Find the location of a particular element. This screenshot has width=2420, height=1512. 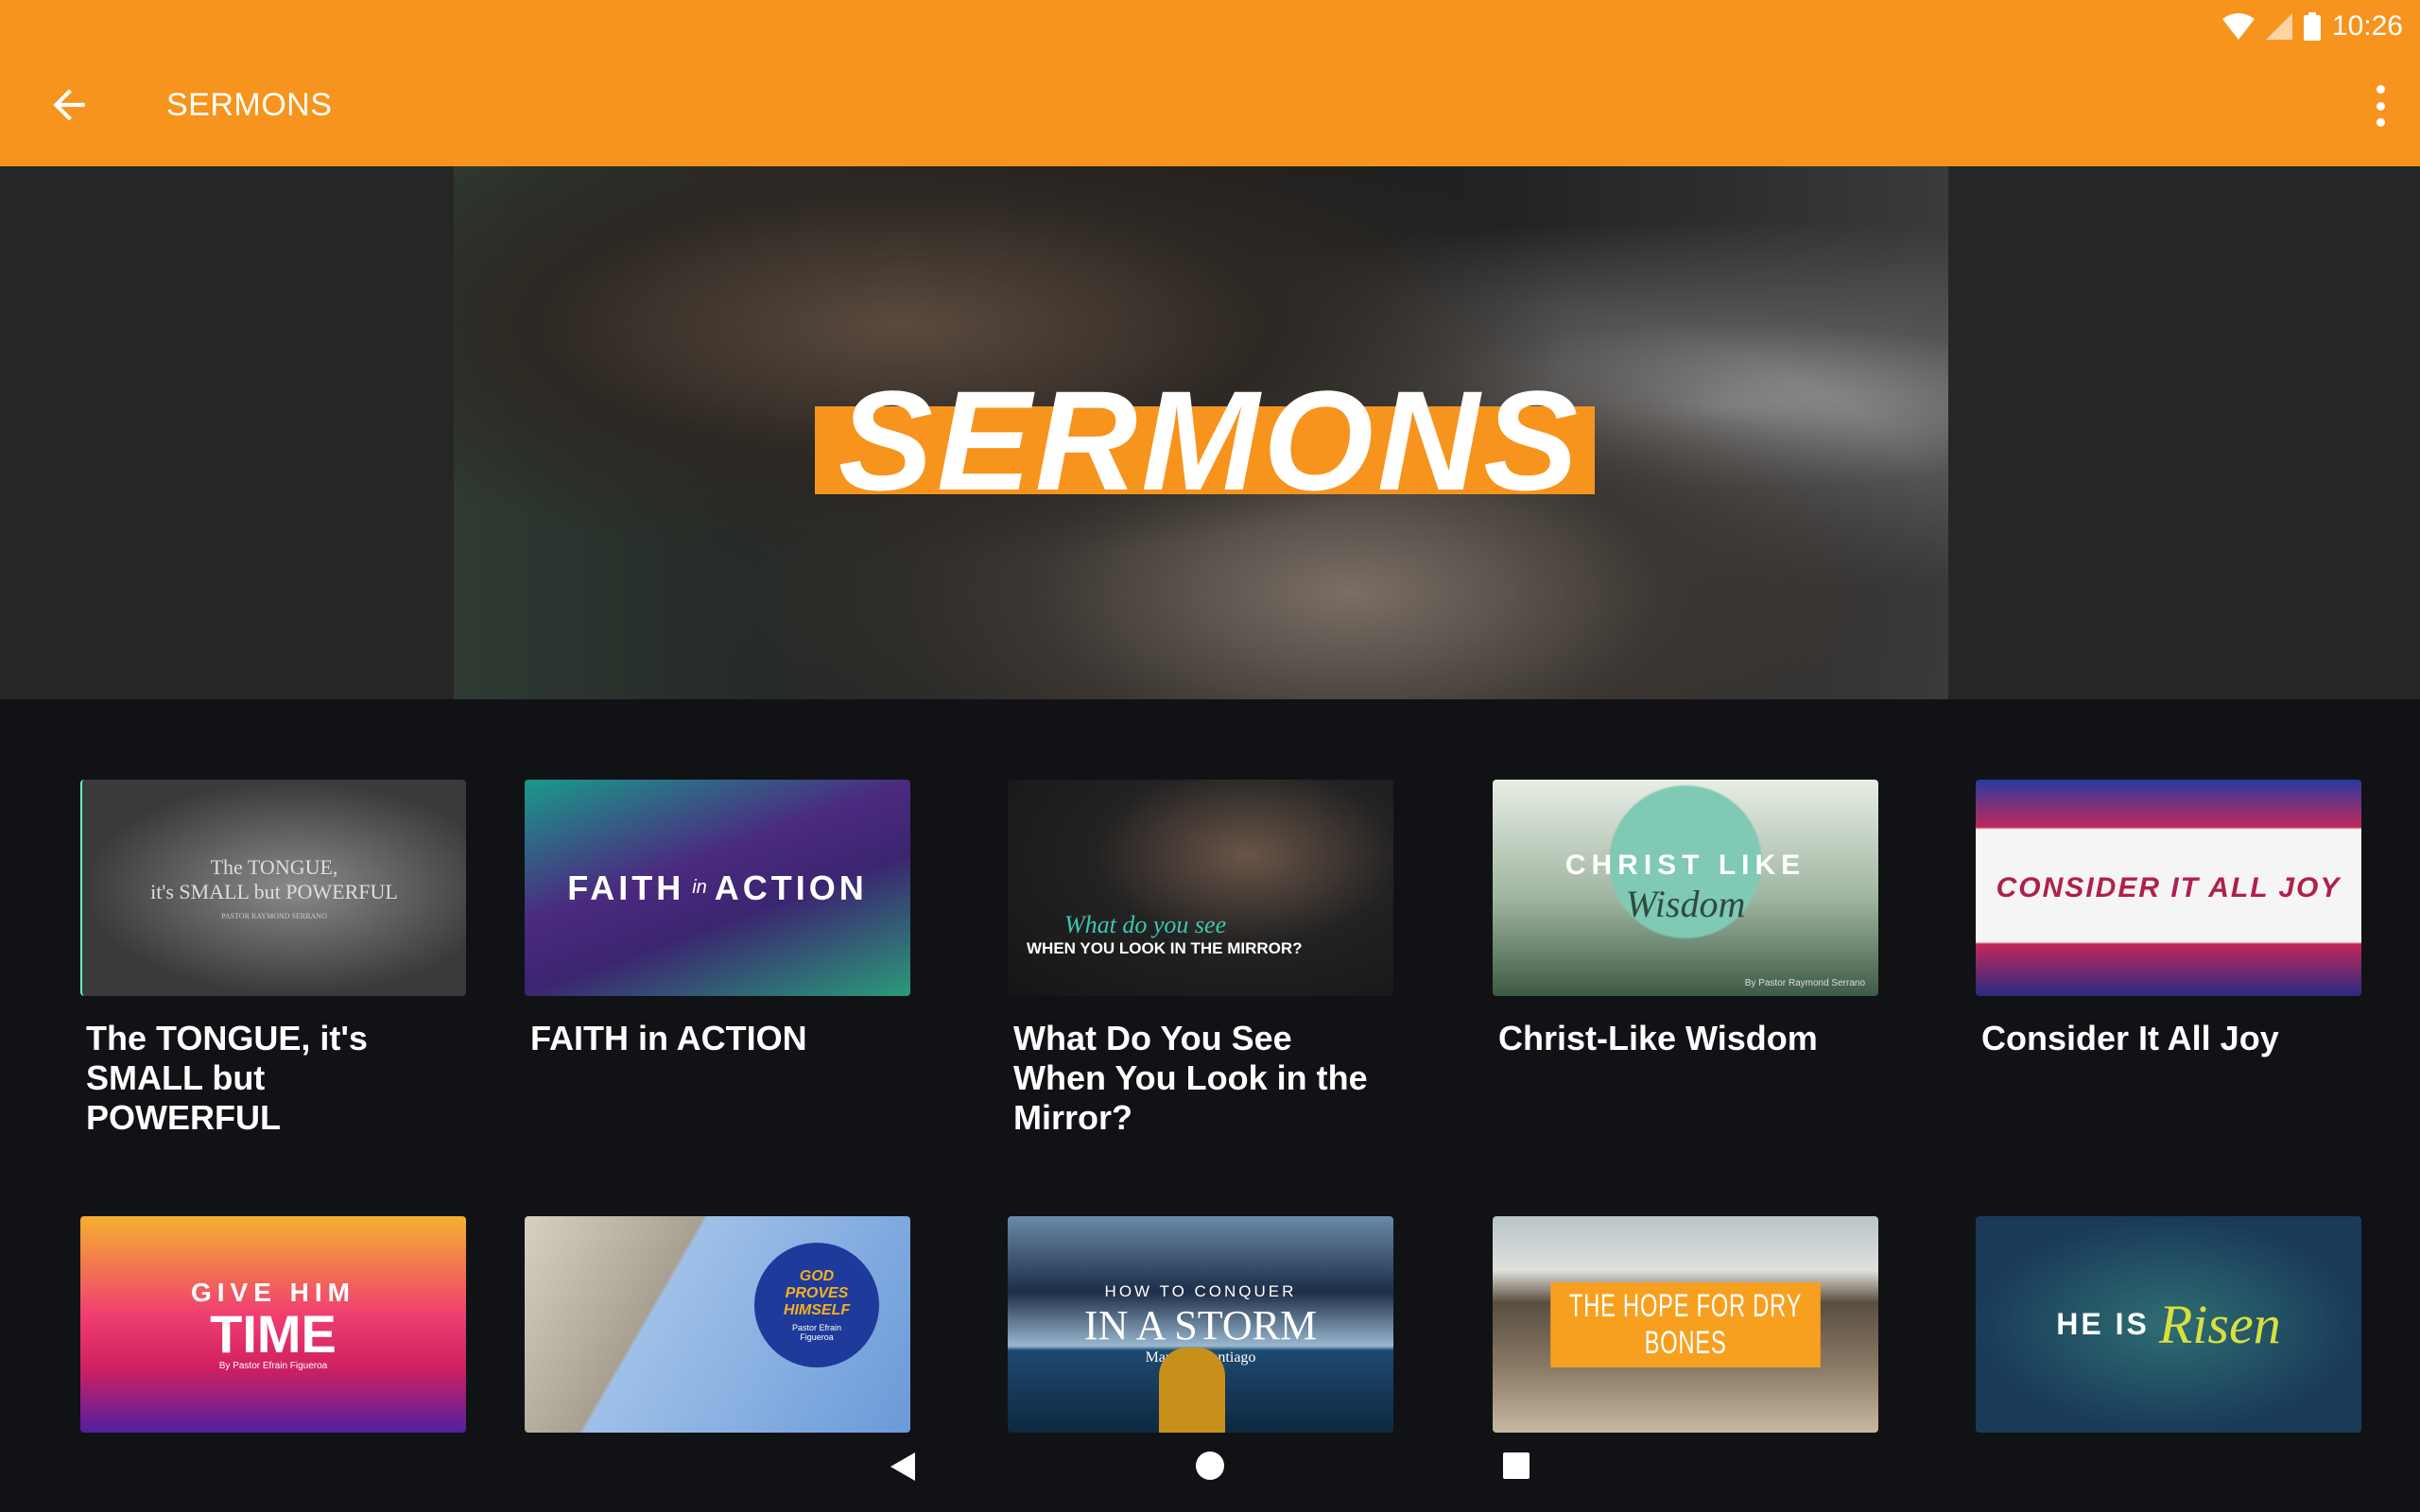

thumb-text: HE IS is located at coordinates (2103, 1324).